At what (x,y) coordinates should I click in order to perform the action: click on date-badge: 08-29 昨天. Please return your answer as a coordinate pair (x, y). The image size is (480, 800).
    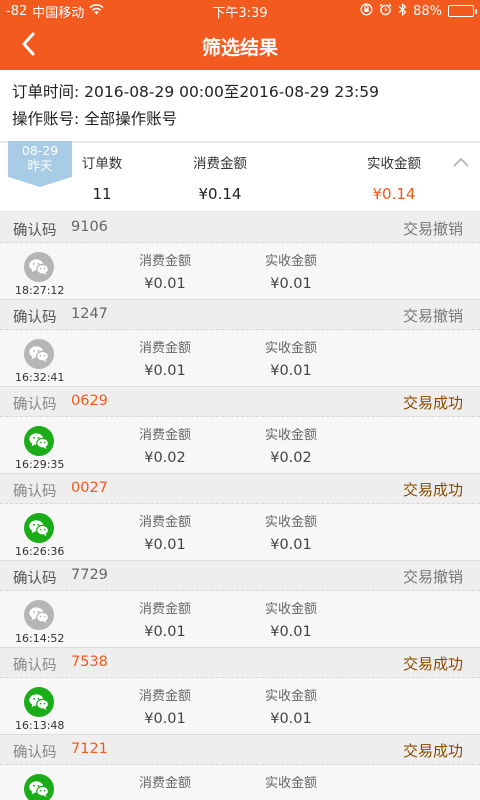
    Looking at the image, I should click on (40, 164).